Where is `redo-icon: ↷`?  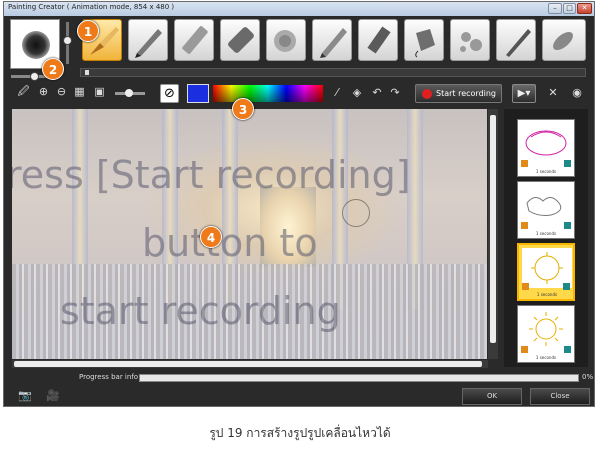 redo-icon: ↷ is located at coordinates (395, 93).